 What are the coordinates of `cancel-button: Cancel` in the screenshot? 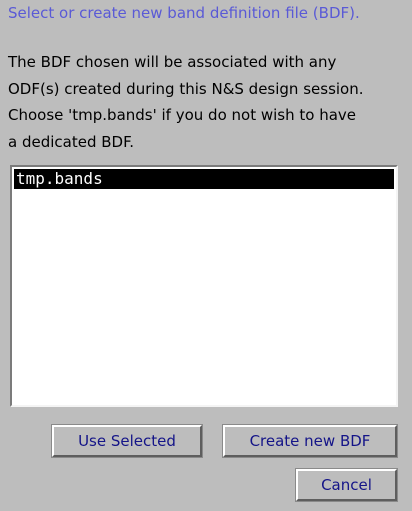 It's located at (346, 485).